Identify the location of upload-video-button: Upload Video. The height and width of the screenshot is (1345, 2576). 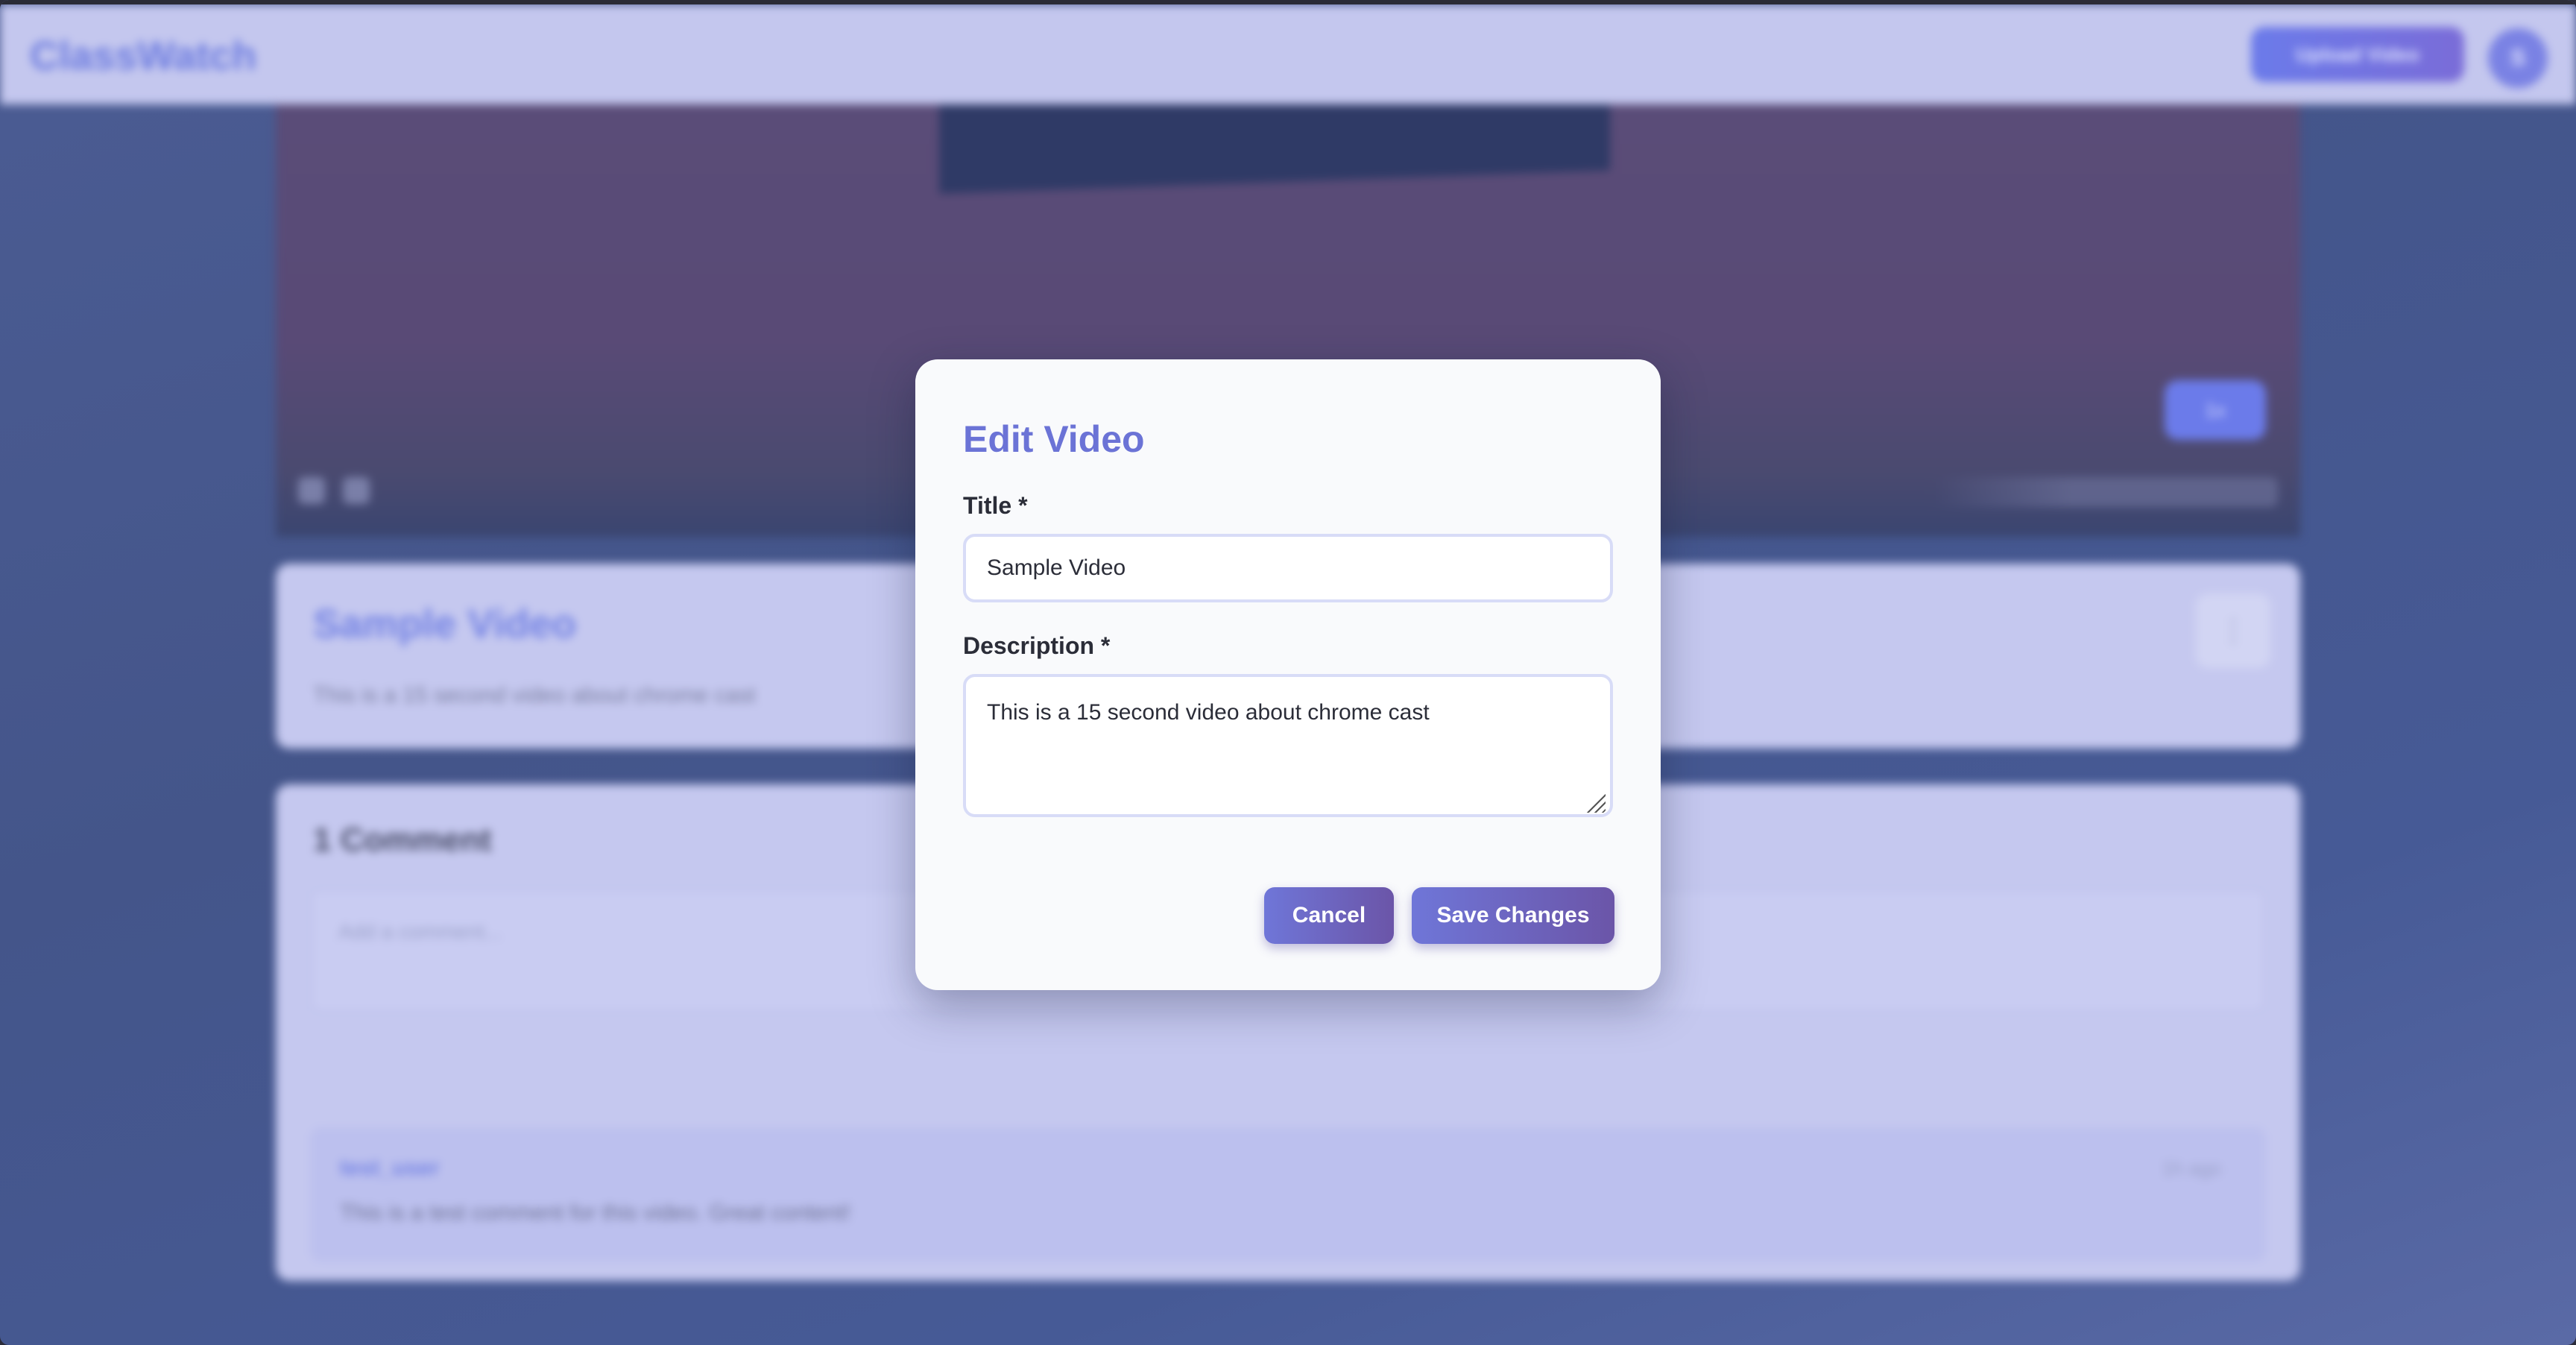
(2357, 54).